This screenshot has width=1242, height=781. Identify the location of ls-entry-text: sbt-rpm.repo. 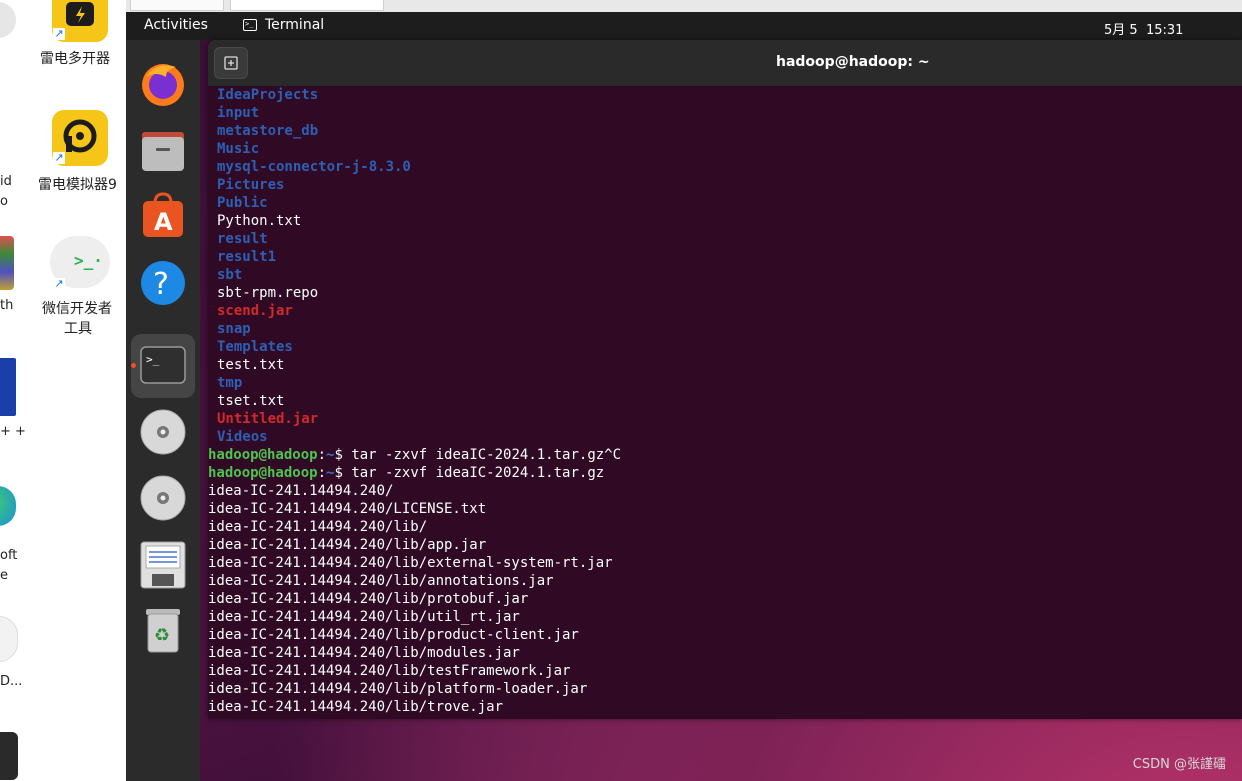
(268, 293).